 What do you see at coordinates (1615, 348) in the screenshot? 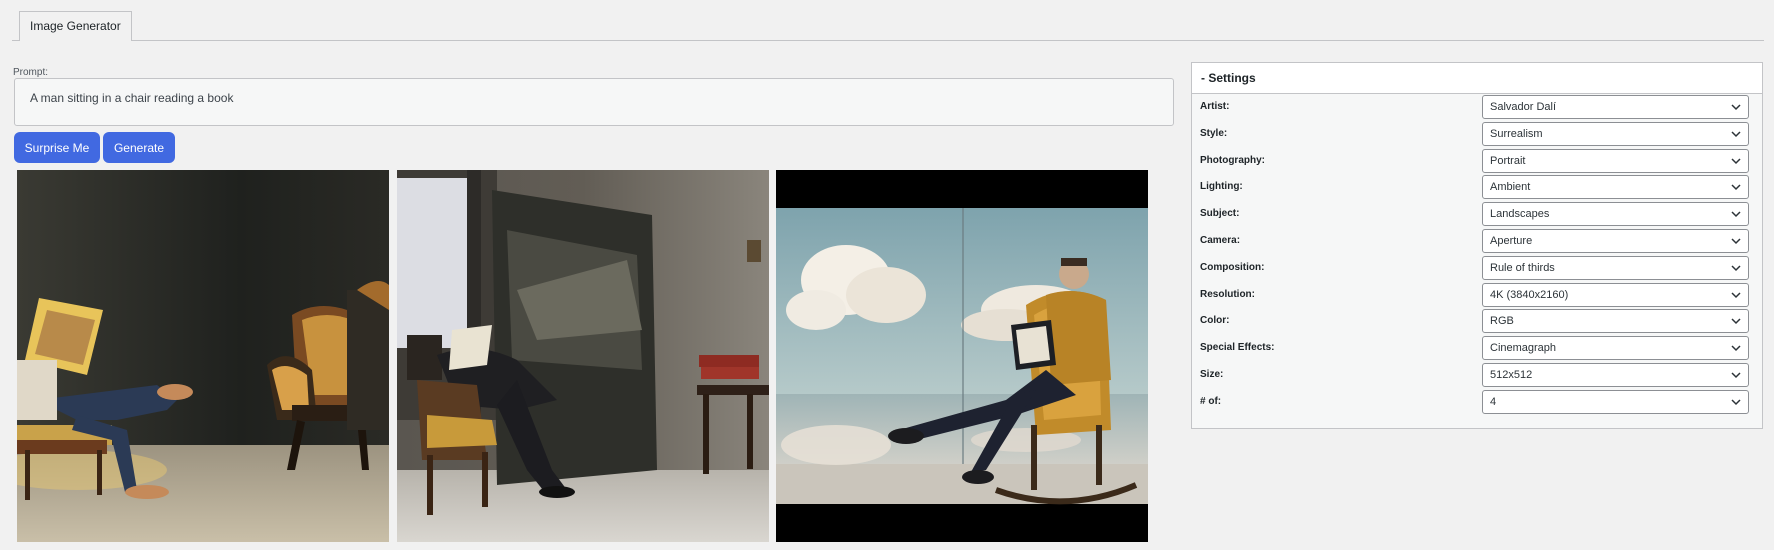
I see `special-effects-select: Cinemagraph` at bounding box center [1615, 348].